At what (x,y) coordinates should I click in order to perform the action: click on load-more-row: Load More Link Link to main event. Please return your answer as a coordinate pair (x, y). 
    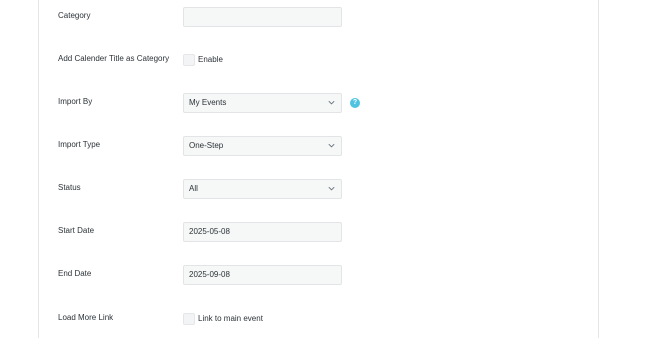
    Looking at the image, I should click on (318, 324).